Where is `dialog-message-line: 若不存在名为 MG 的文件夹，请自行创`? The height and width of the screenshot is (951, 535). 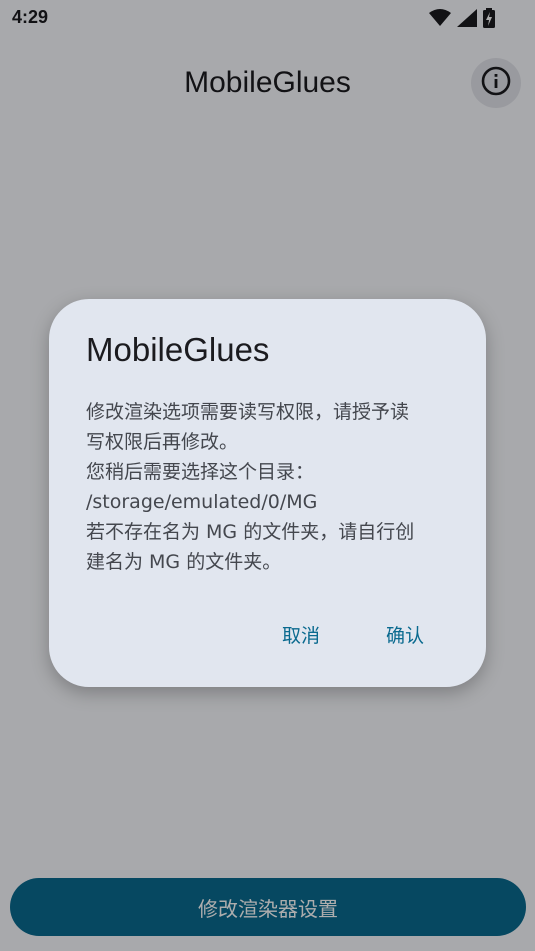
dialog-message-line: 若不存在名为 MG 的文件夹，请自行创 is located at coordinates (250, 532).